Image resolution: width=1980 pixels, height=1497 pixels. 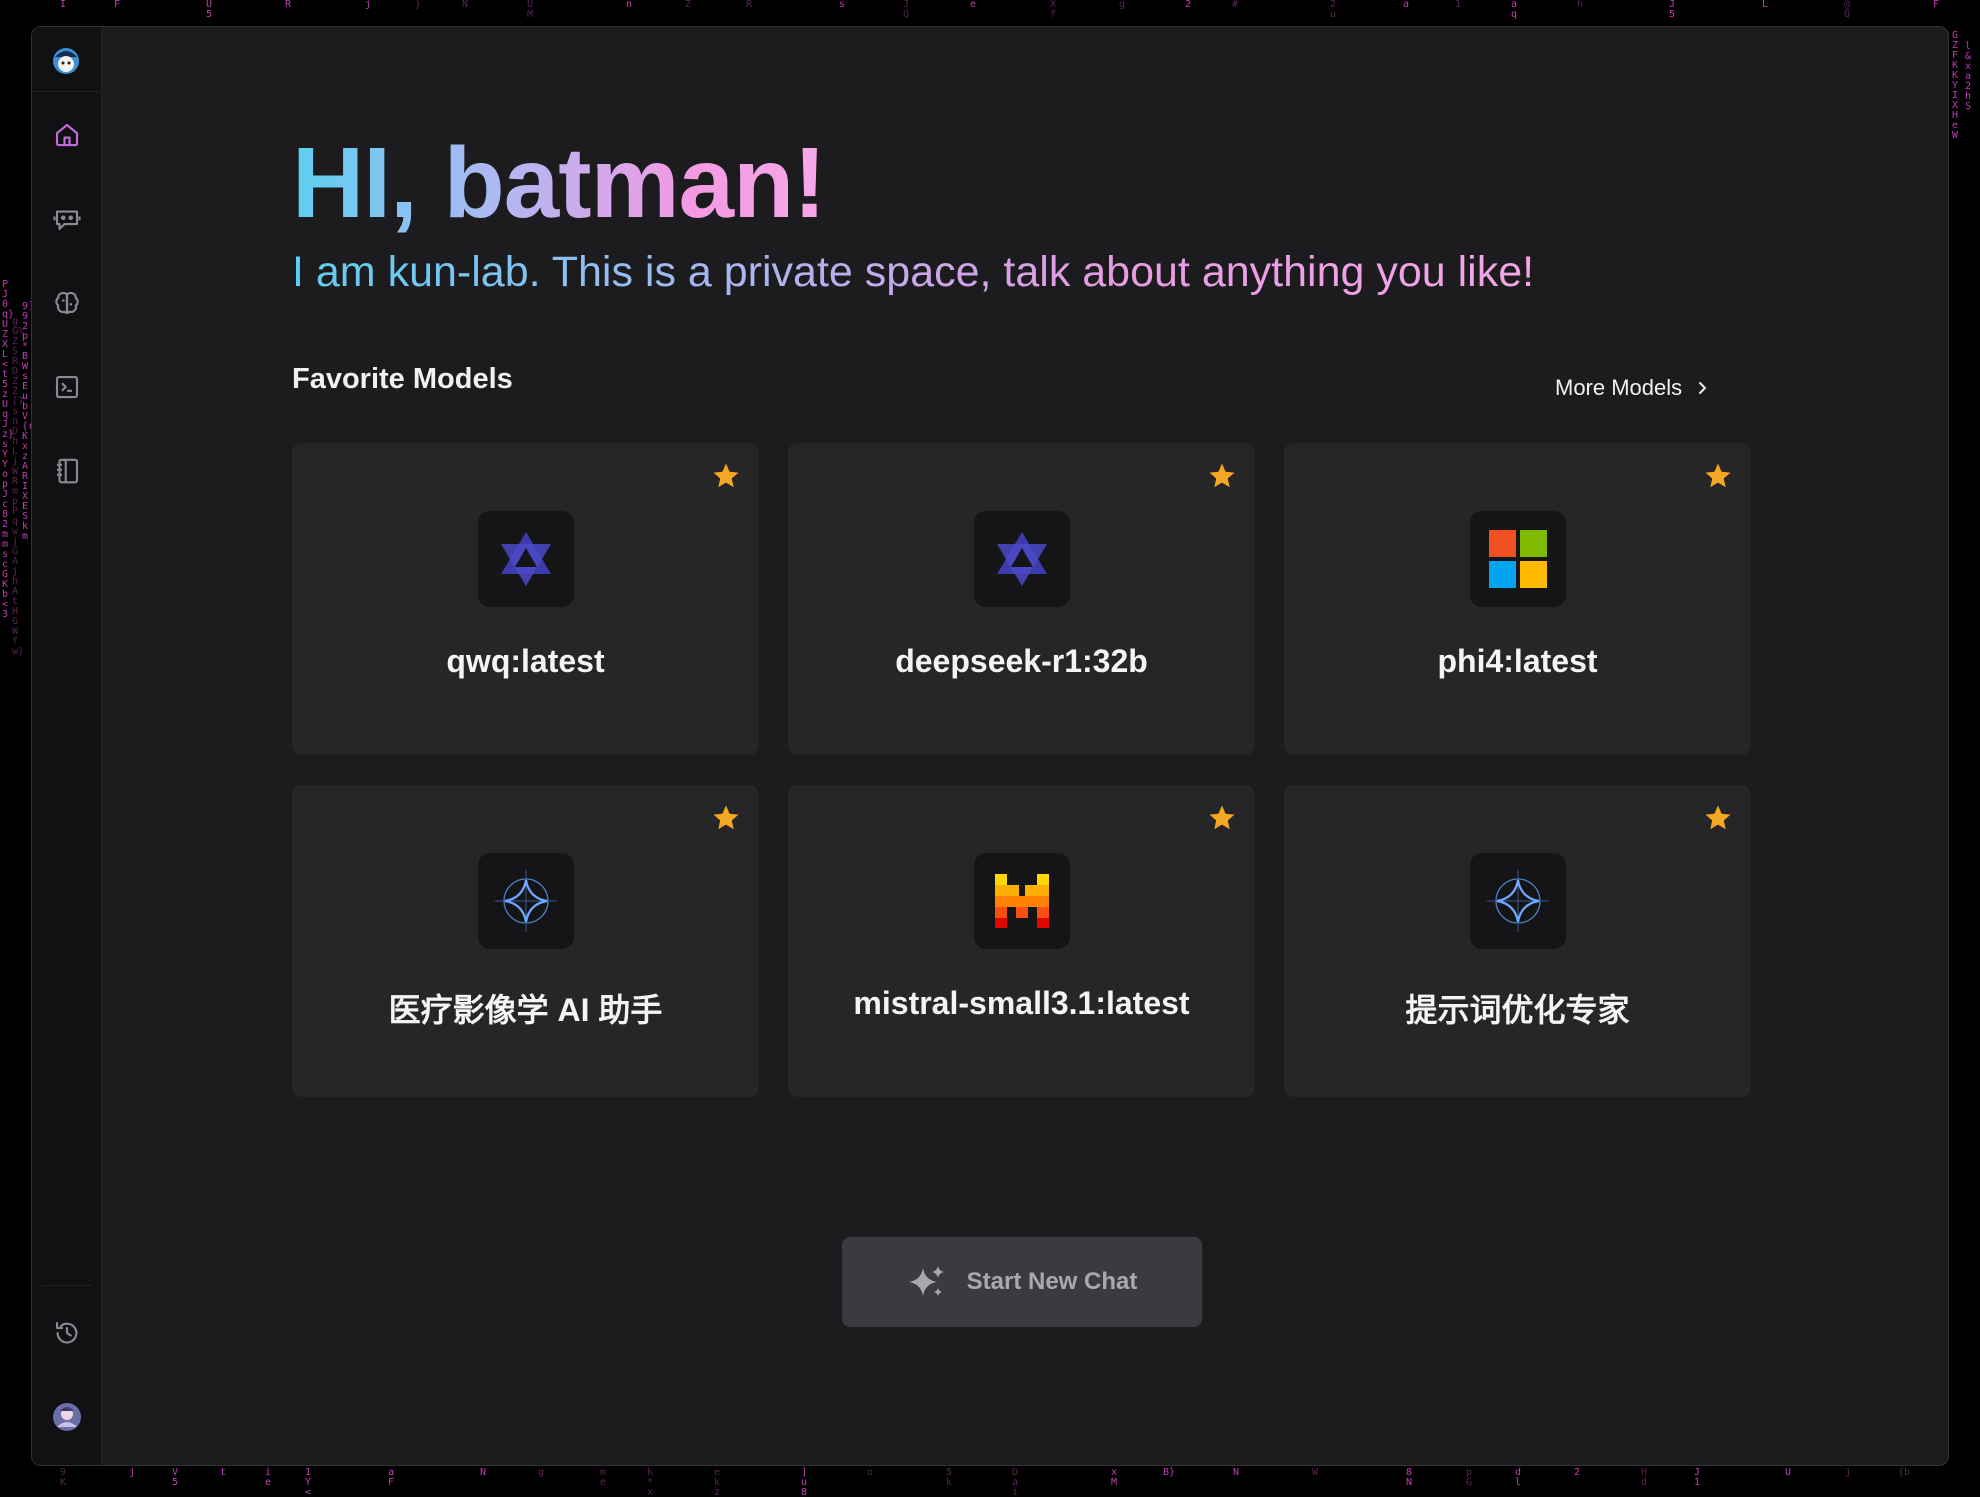 What do you see at coordinates (1644, 1477) in the screenshot?
I see `matrix-rain-streak: Hd` at bounding box center [1644, 1477].